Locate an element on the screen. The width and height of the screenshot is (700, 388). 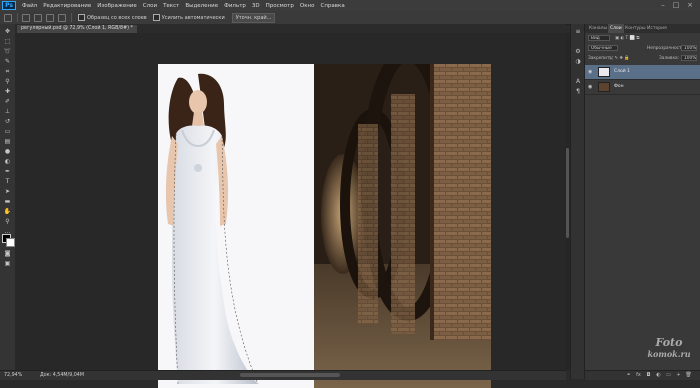
move-tool-icon: ✥ is located at coordinates (7, 31).